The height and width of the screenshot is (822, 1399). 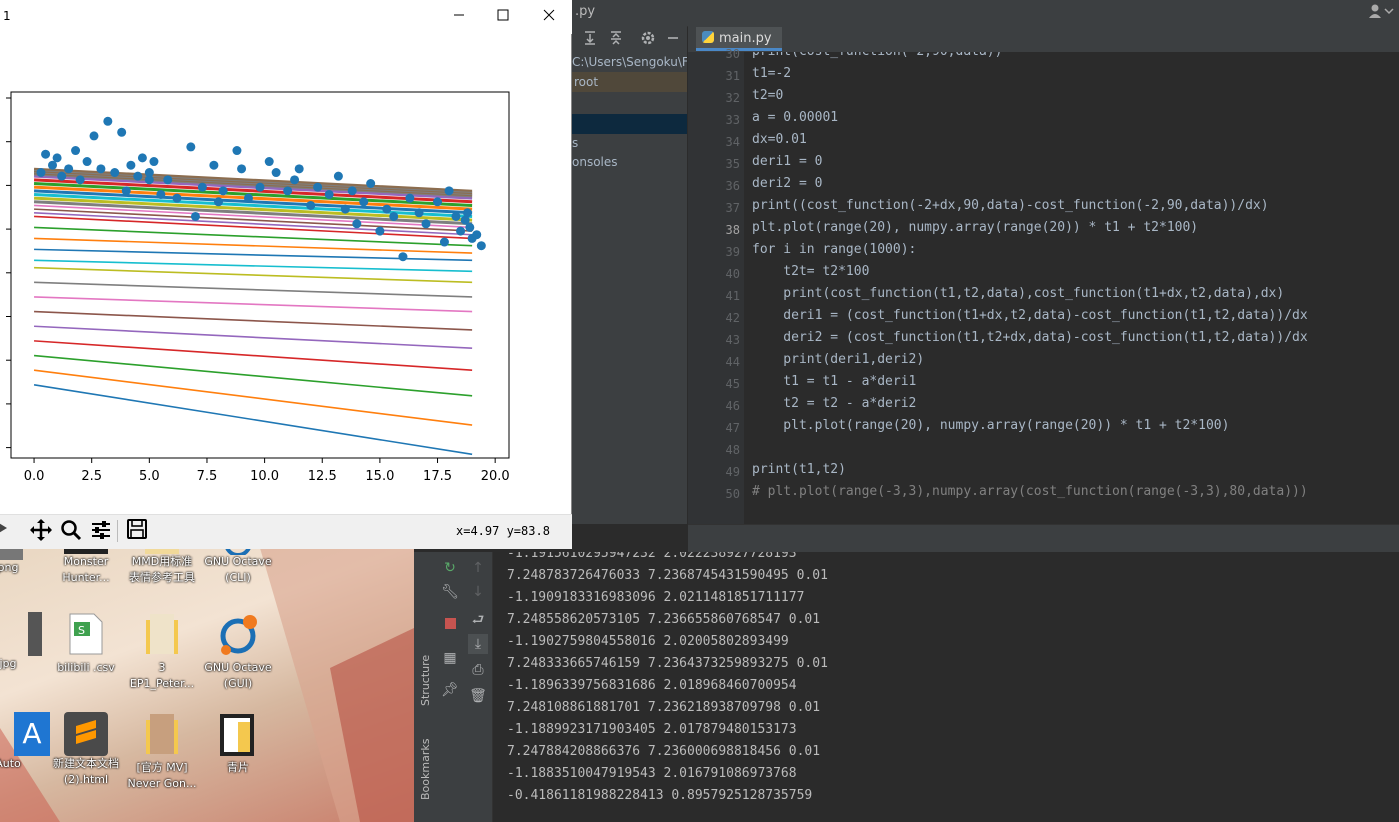 What do you see at coordinates (23, 562) in the screenshot?
I see `desktop-icon: png` at bounding box center [23, 562].